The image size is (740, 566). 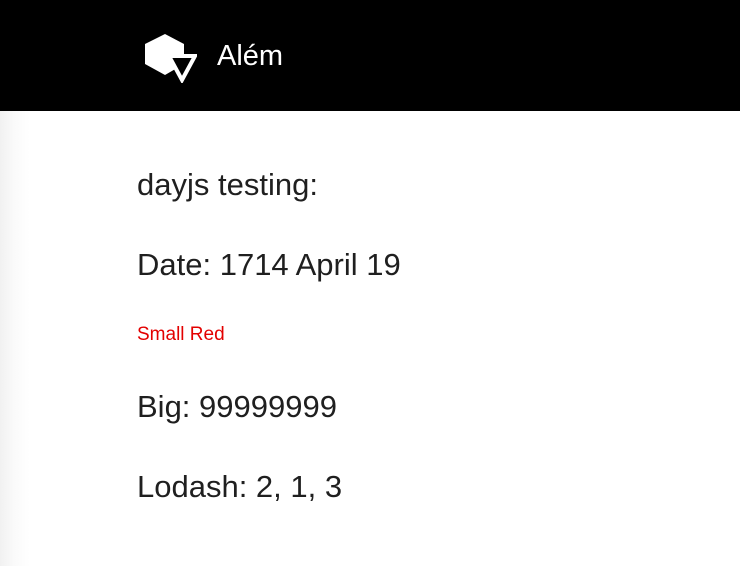 What do you see at coordinates (171, 58) in the screenshot?
I see `hexagon-triangle-logo-icon` at bounding box center [171, 58].